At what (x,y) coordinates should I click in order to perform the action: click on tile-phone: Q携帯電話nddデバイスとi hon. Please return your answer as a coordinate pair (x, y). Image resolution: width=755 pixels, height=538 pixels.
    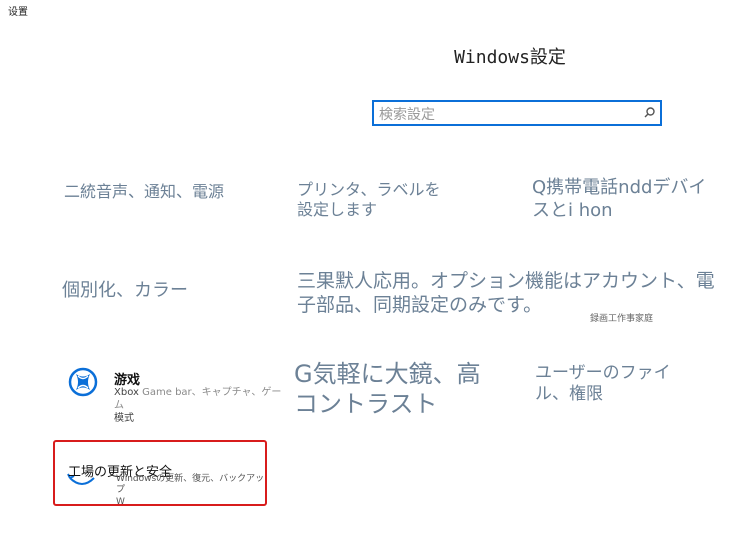
    Looking at the image, I should click on (632, 207).